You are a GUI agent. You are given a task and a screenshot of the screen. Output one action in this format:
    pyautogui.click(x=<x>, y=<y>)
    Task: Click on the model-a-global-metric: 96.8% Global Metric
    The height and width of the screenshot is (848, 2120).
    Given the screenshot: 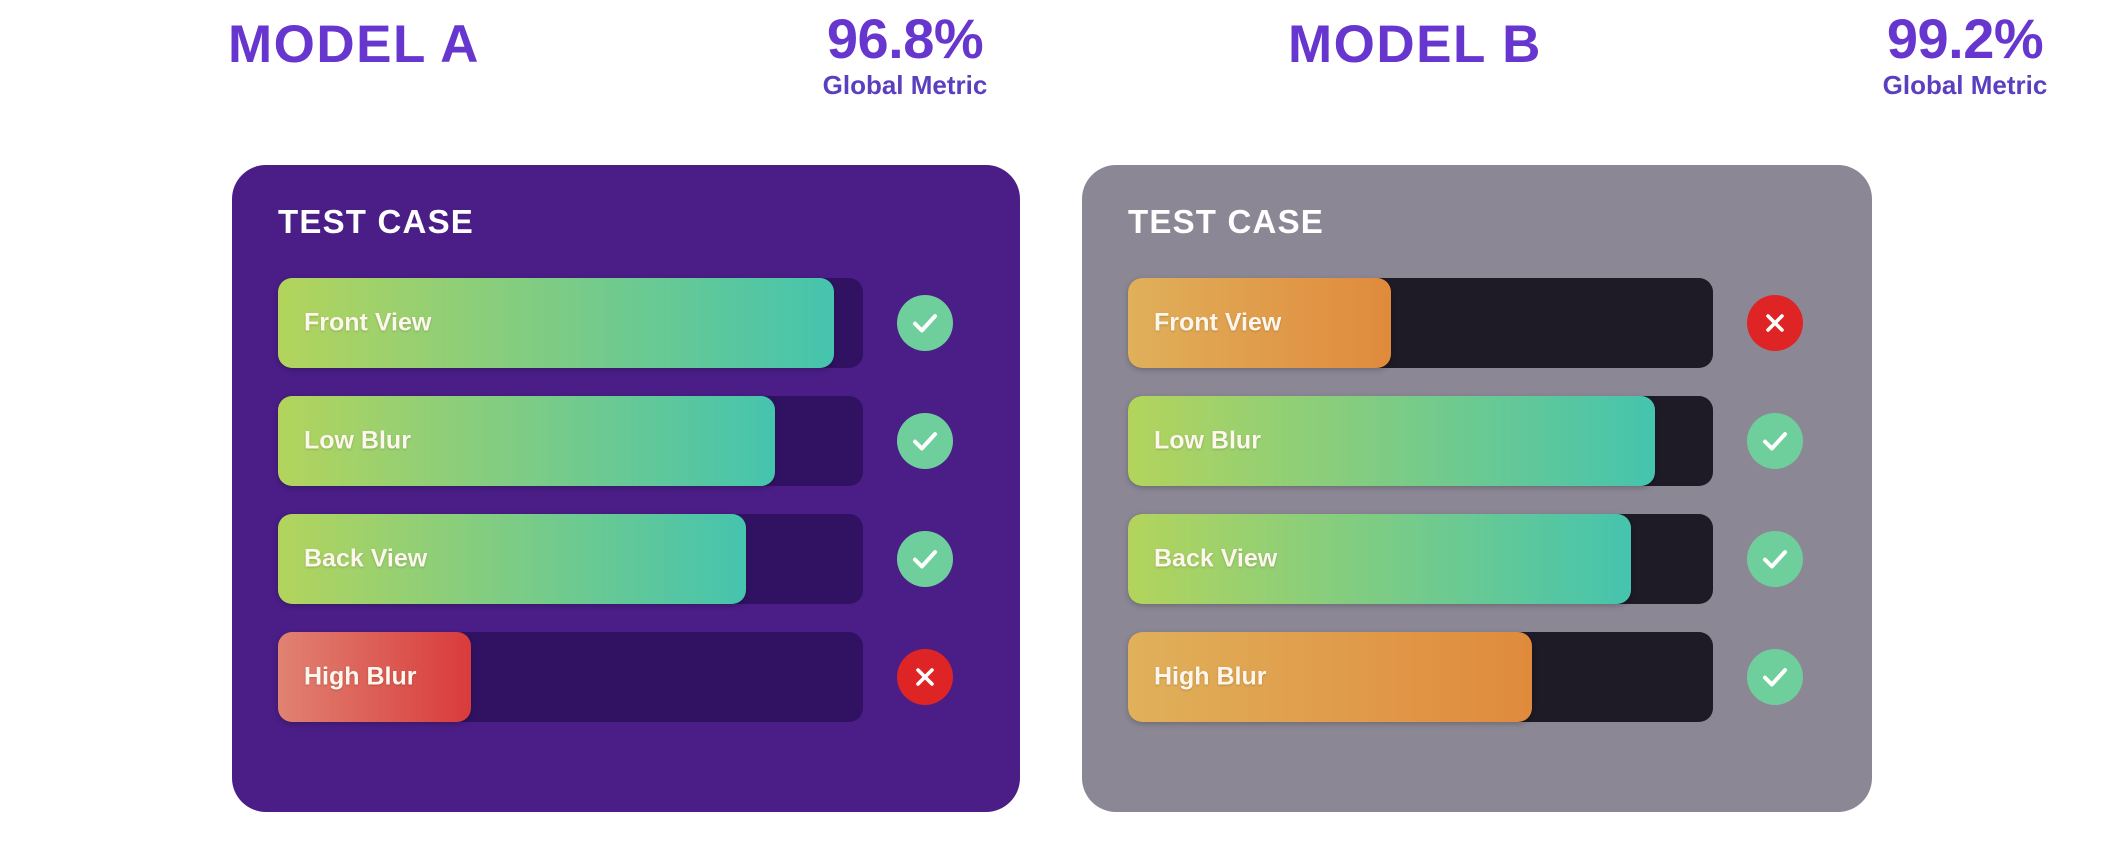 What is the action you would take?
    pyautogui.click(x=905, y=53)
    